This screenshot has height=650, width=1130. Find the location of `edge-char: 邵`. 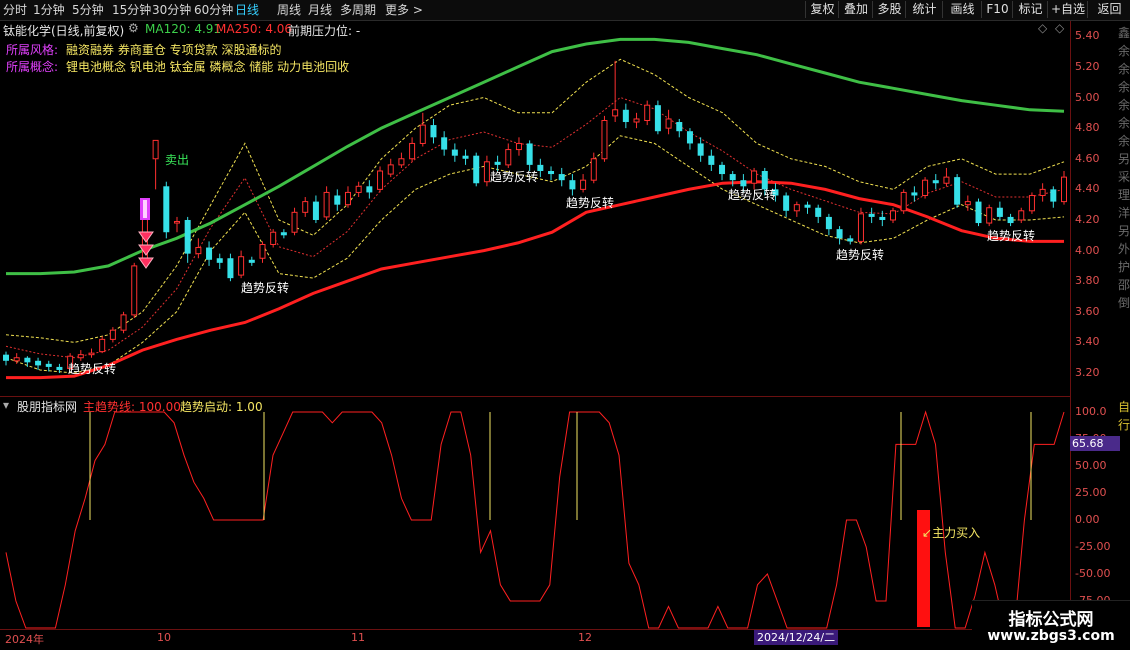

edge-char: 邵 is located at coordinates (1124, 285).